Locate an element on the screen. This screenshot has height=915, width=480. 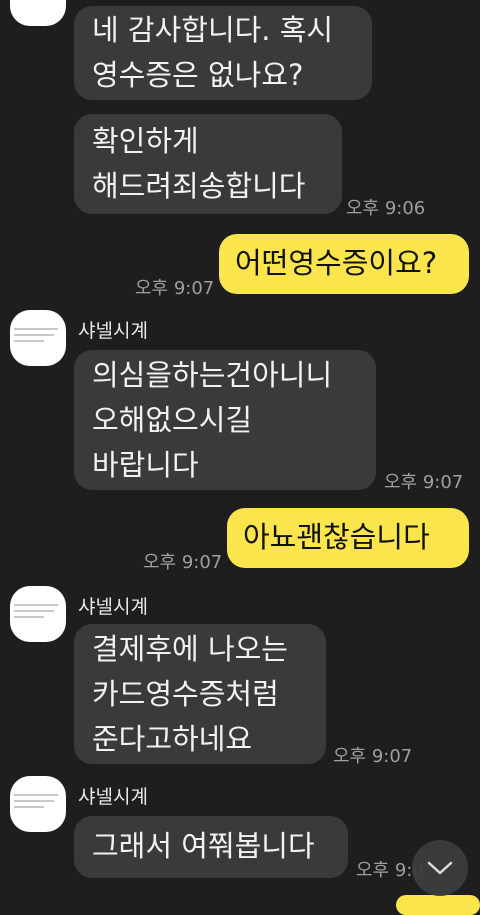
message-text: 아뇨괜찮습니다 is located at coordinates (336, 537).